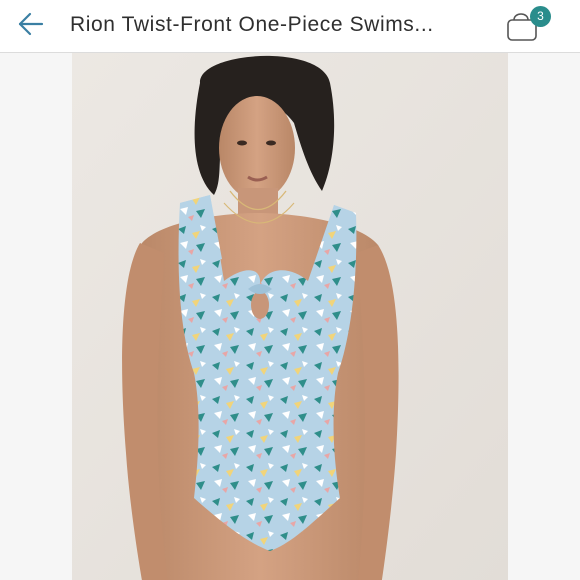 The height and width of the screenshot is (580, 580). Describe the element at coordinates (540, 16) in the screenshot. I see `cart-count-badge: 3` at that location.